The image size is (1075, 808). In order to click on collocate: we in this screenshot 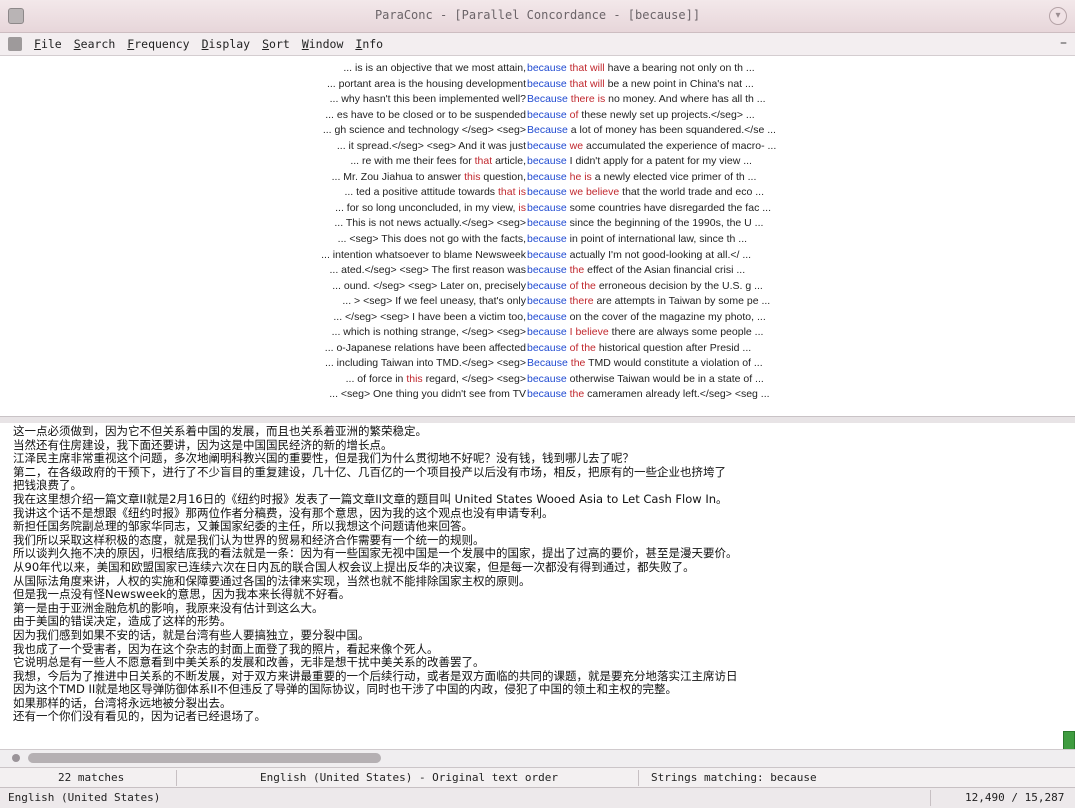, I will do `click(576, 145)`.